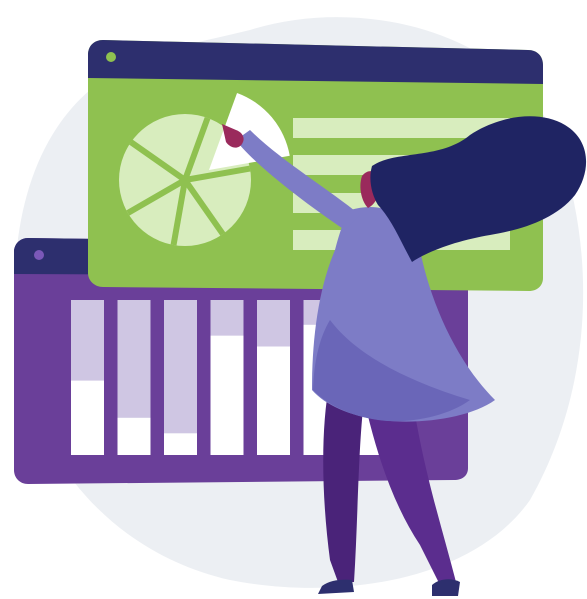  What do you see at coordinates (315, 62) in the screenshot?
I see `front-window-titlebar` at bounding box center [315, 62].